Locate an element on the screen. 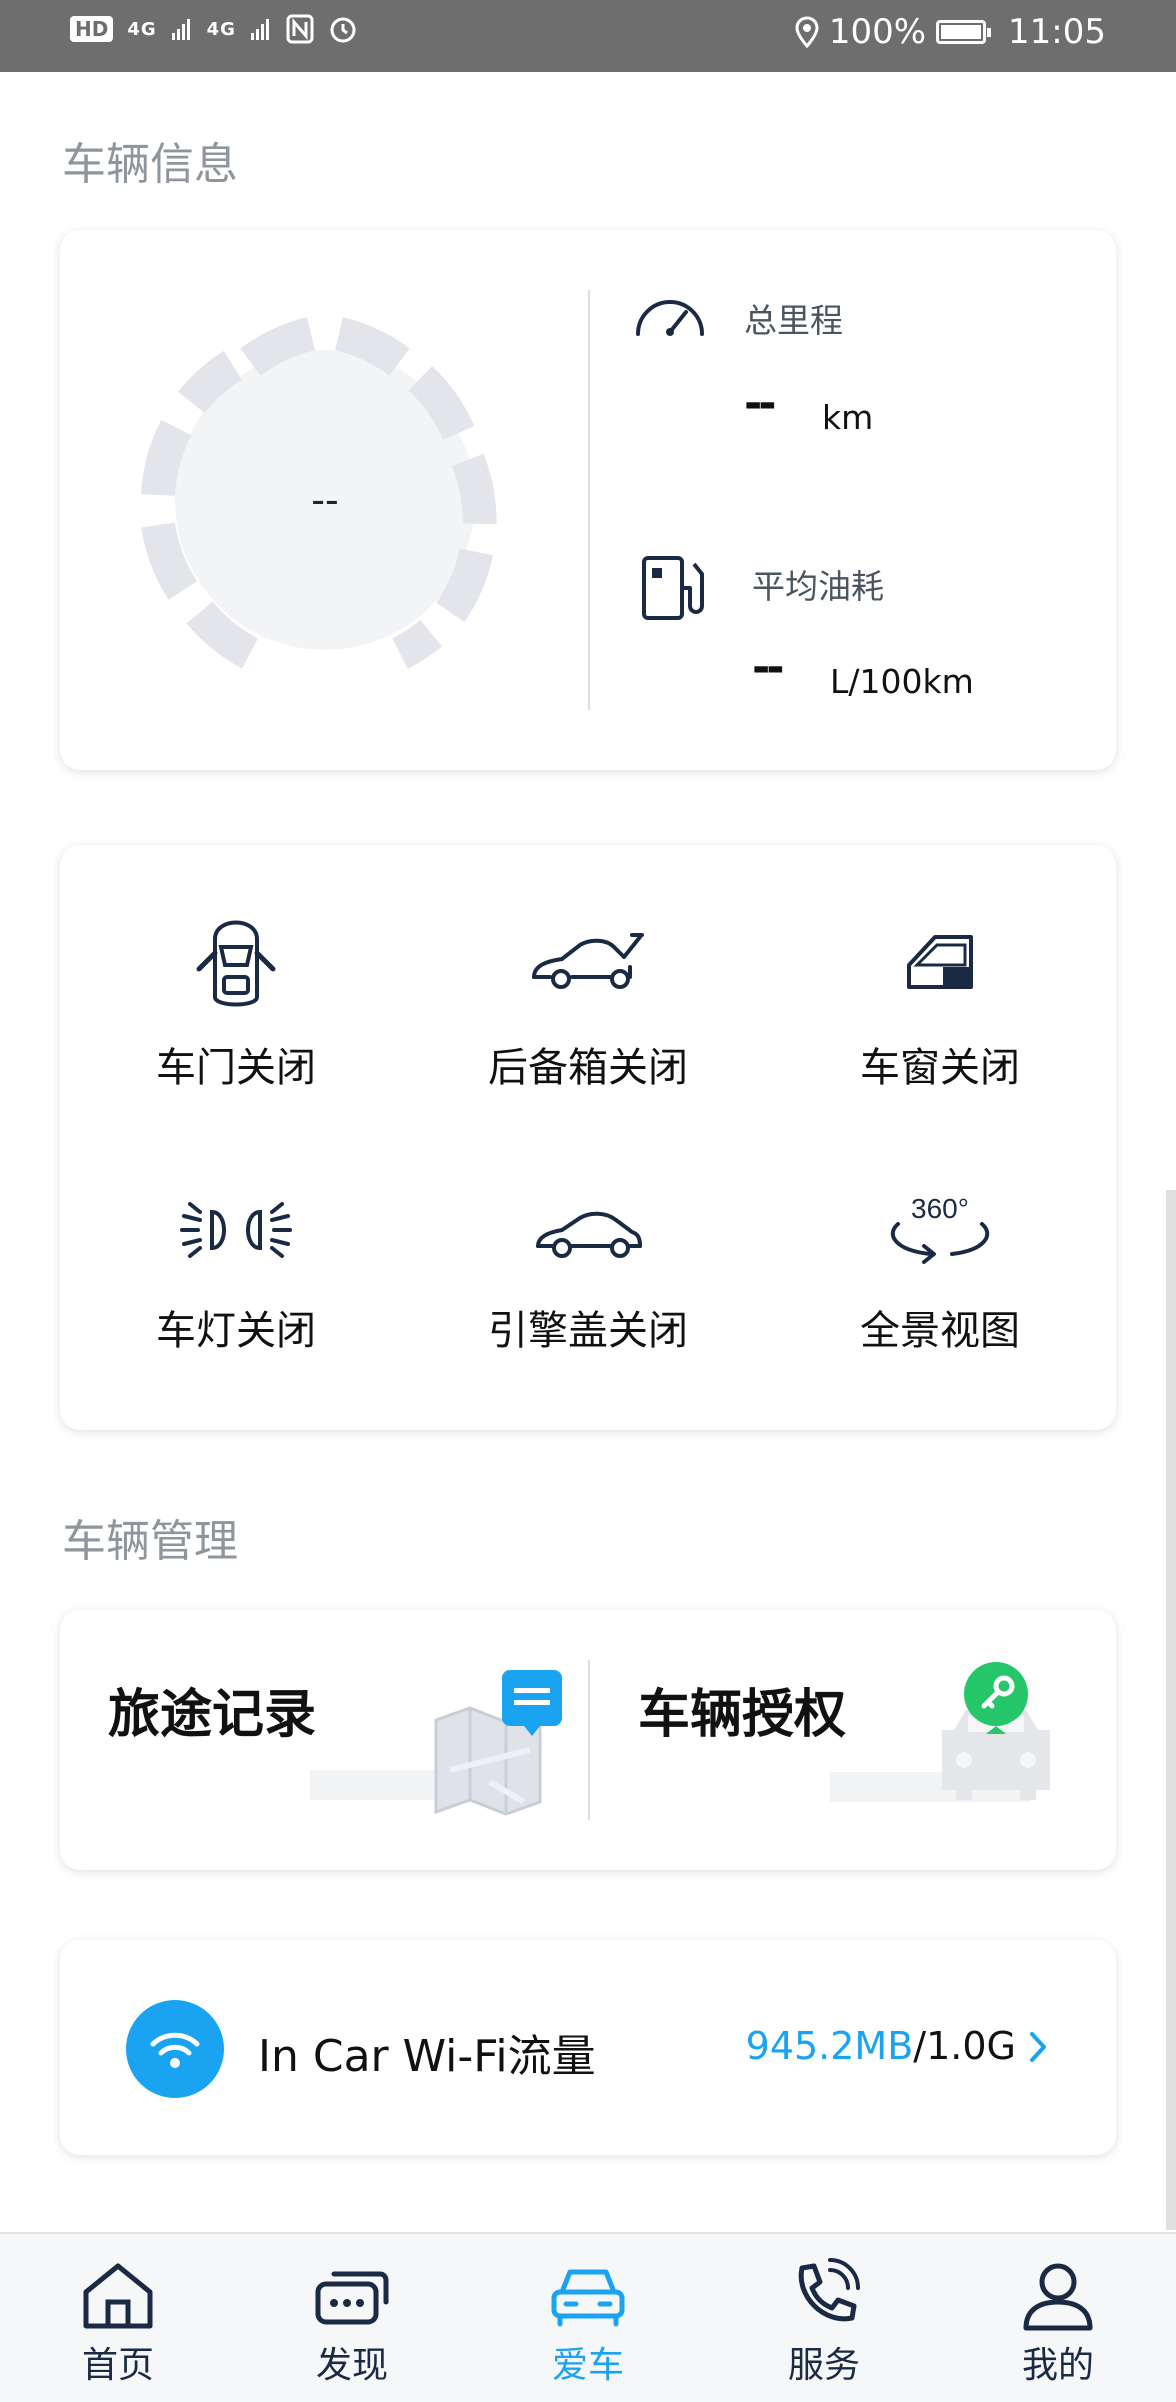  wifi-usage: 945.2MB/1.0G is located at coordinates (881, 2046).